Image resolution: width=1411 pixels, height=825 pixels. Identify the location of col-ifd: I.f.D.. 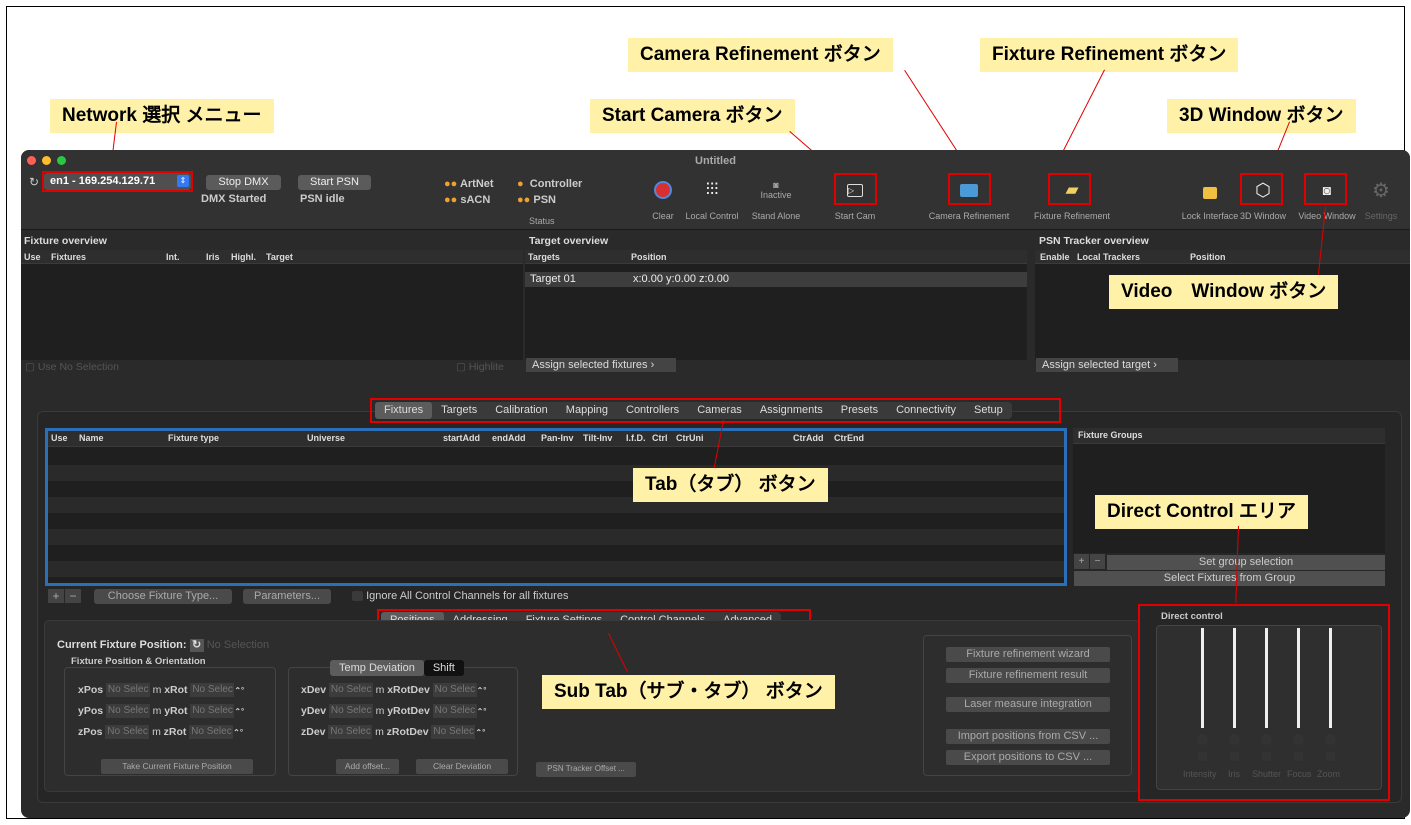
(636, 438).